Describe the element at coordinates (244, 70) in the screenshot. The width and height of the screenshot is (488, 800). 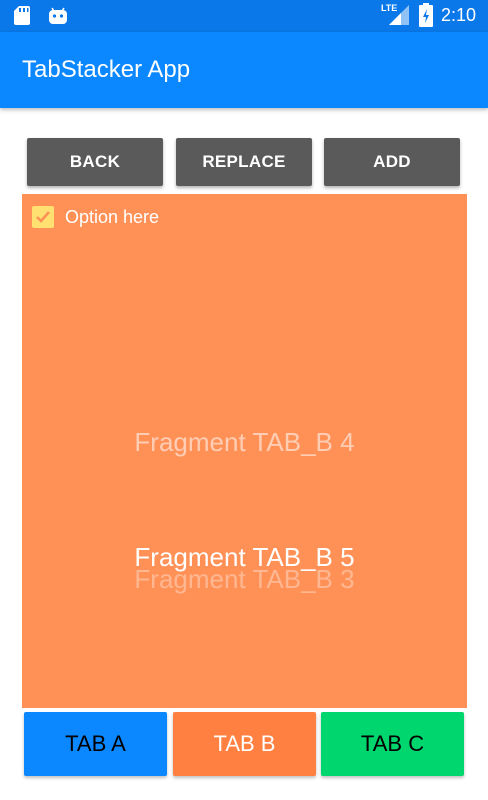
I see `app-bar: TabStacker App` at that location.